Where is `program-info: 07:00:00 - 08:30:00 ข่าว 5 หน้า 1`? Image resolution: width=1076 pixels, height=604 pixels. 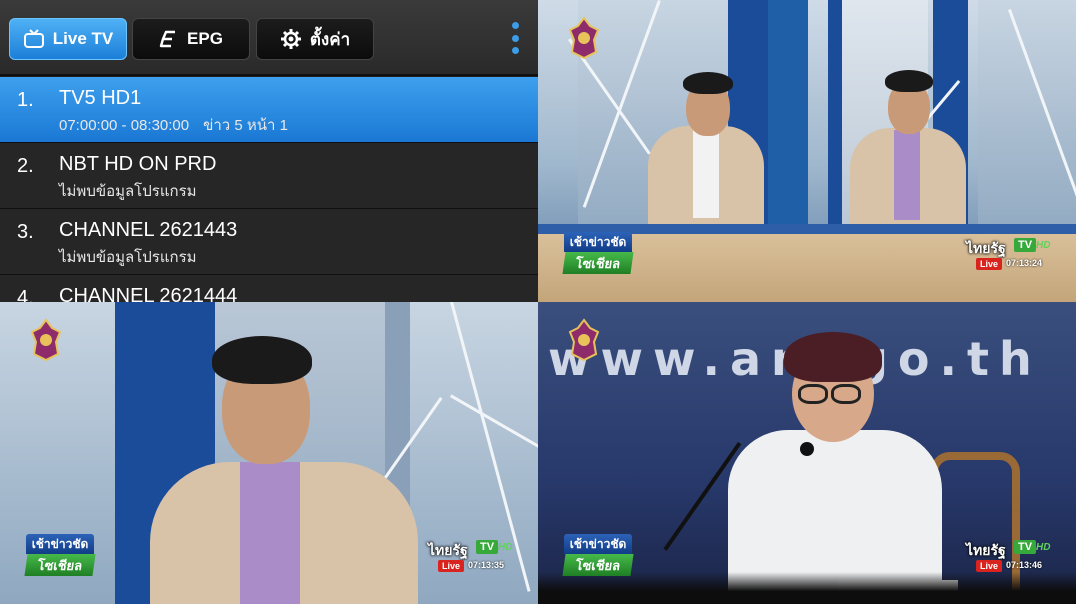
program-info: 07:00:00 - 08:30:00 ข่าว 5 หน้า 1 is located at coordinates (173, 125).